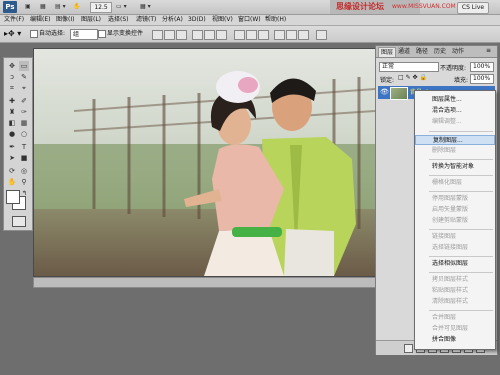 This screenshot has height=375, width=500. What do you see at coordinates (12, 101) in the screenshot?
I see `healing-brush-icon: ✚` at bounding box center [12, 101].